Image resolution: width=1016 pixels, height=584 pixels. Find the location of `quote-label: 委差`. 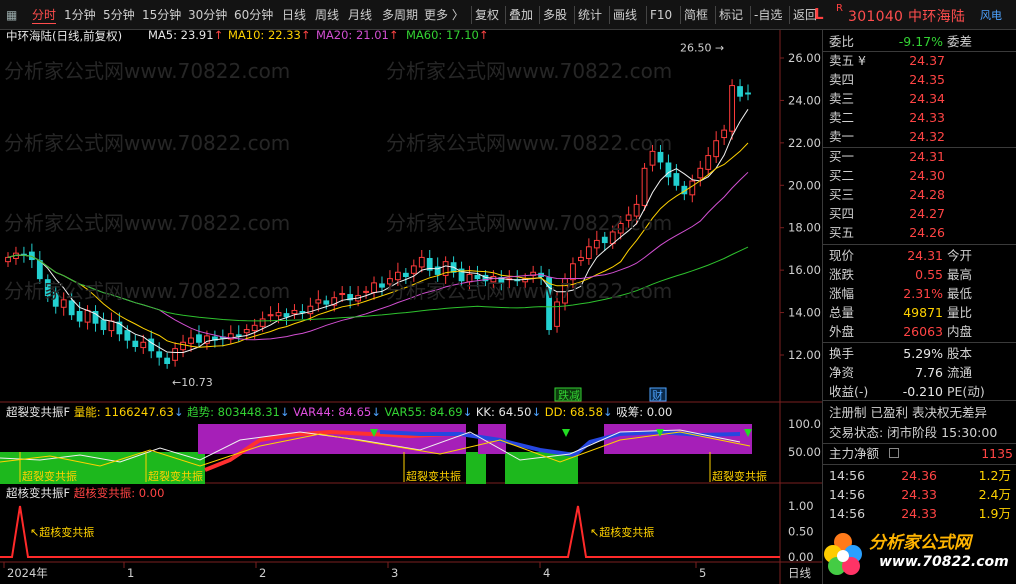

quote-label: 委差 is located at coordinates (960, 41).